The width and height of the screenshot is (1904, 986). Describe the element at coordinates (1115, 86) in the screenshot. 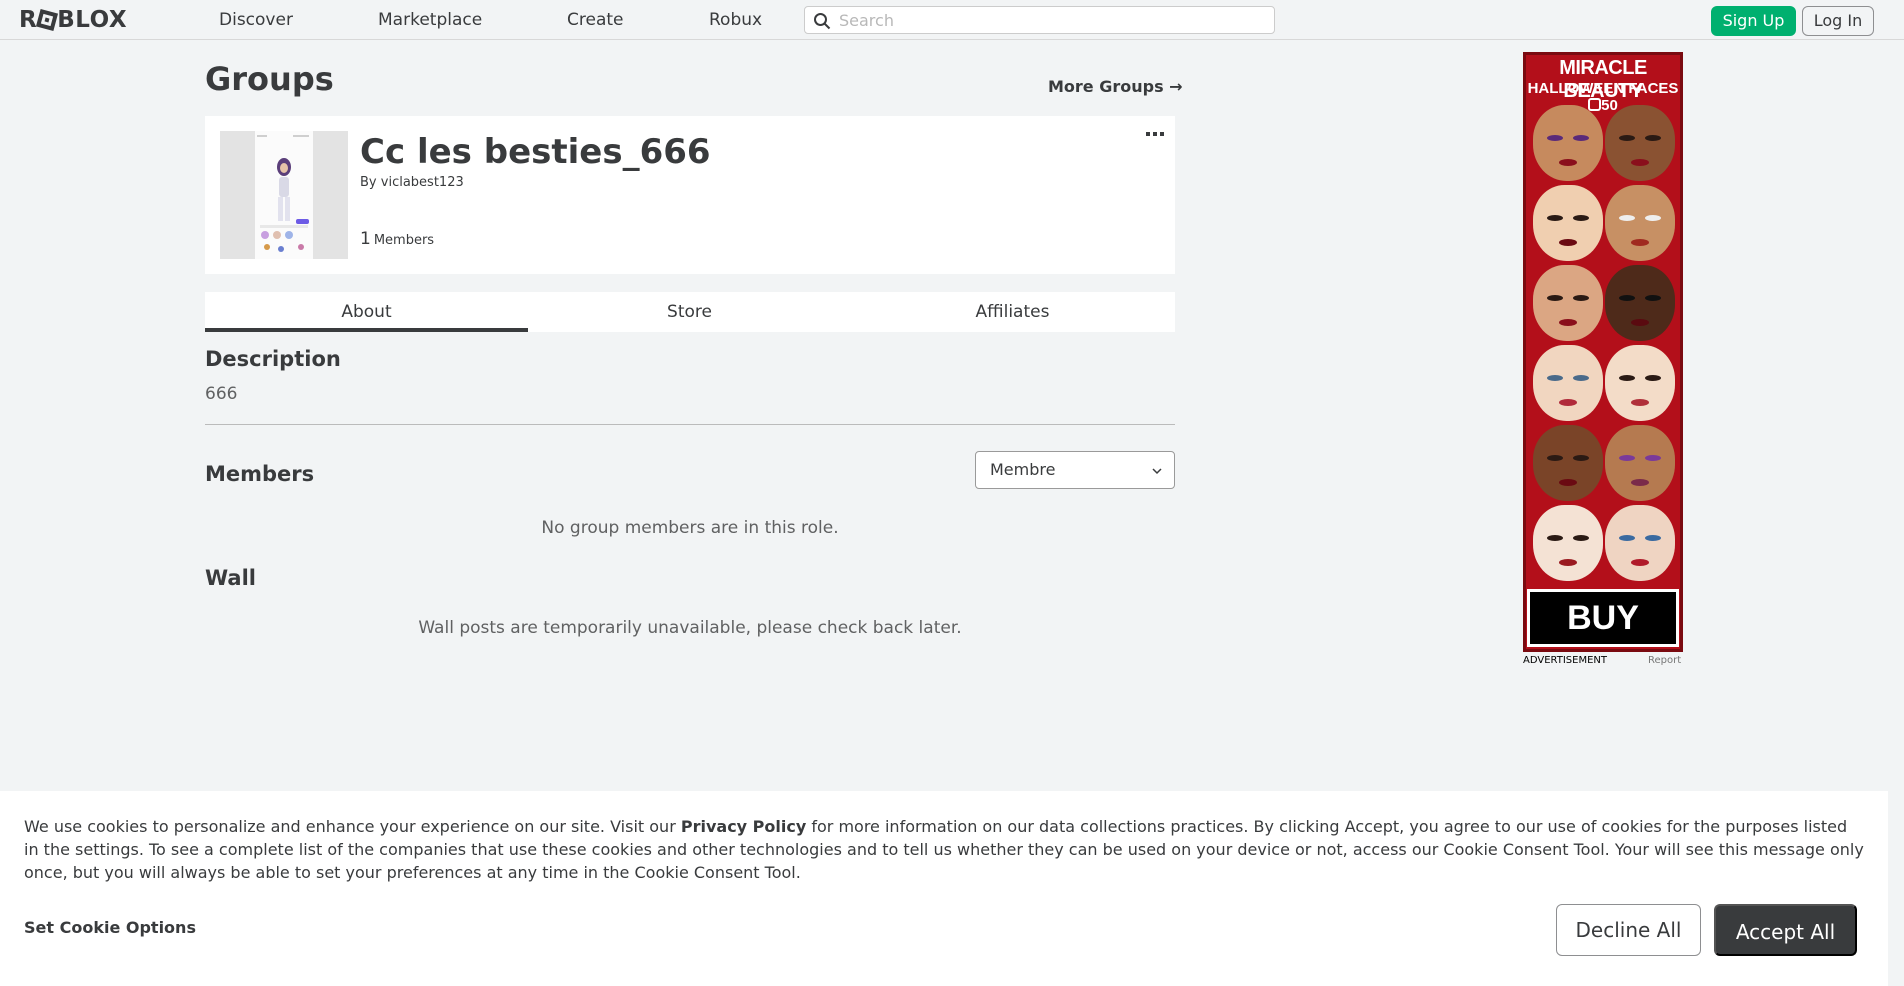

I see `more-groups-link: More Groups →` at that location.